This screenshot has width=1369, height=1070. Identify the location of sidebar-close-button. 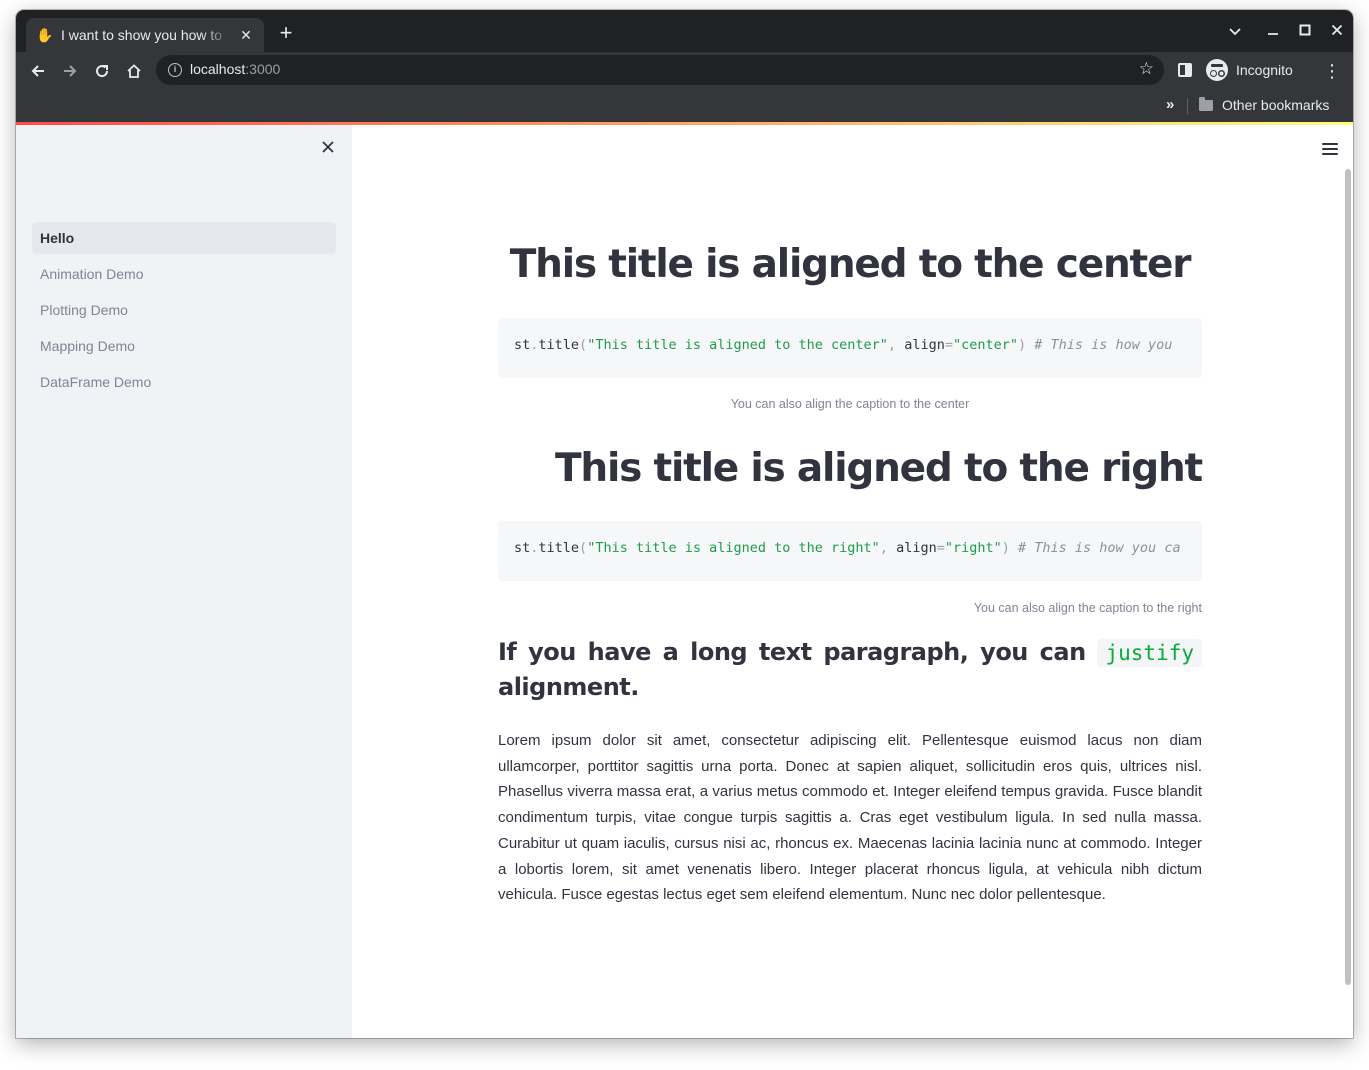
(328, 147).